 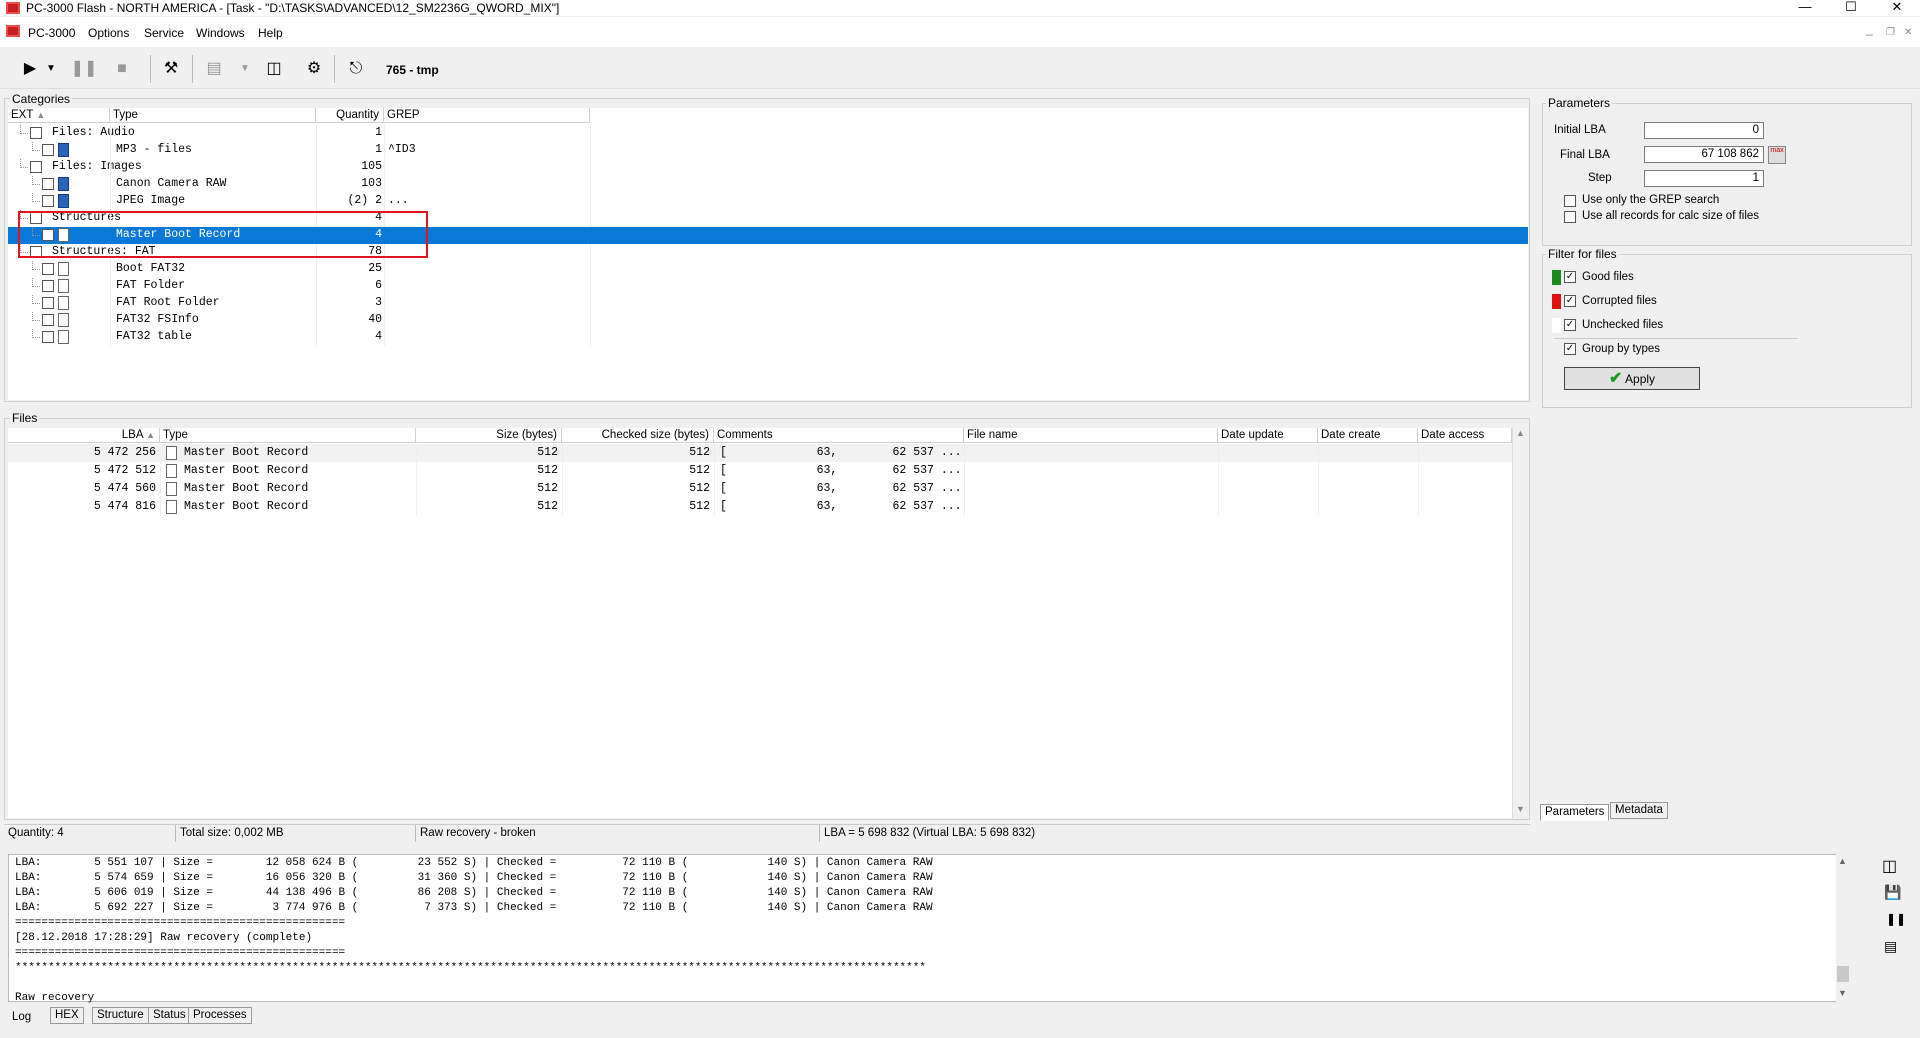 What do you see at coordinates (1890, 32) in the screenshot?
I see `mdi-restore-button: ❐` at bounding box center [1890, 32].